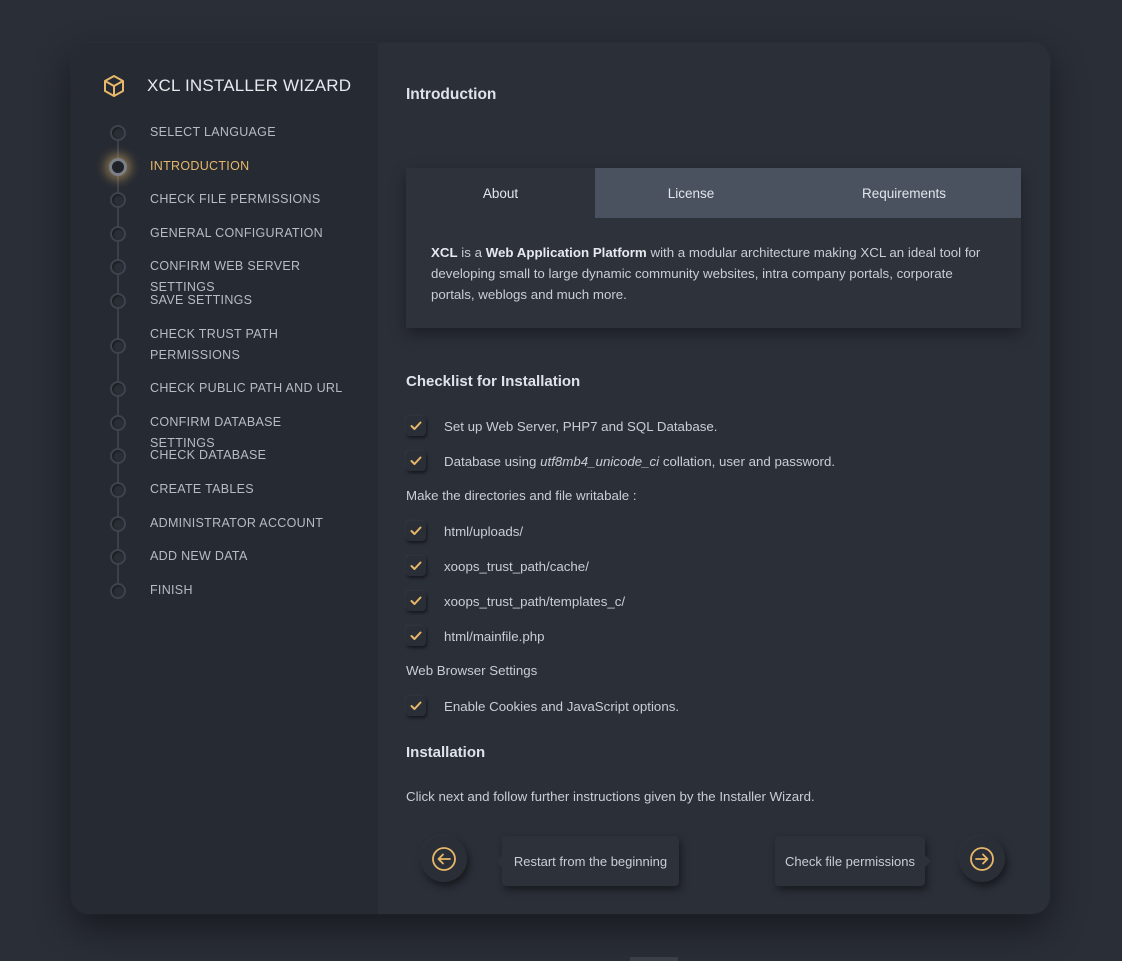 The image size is (1122, 961). I want to click on step-label: CHECK FILE PERMISSIONS, so click(235, 199).